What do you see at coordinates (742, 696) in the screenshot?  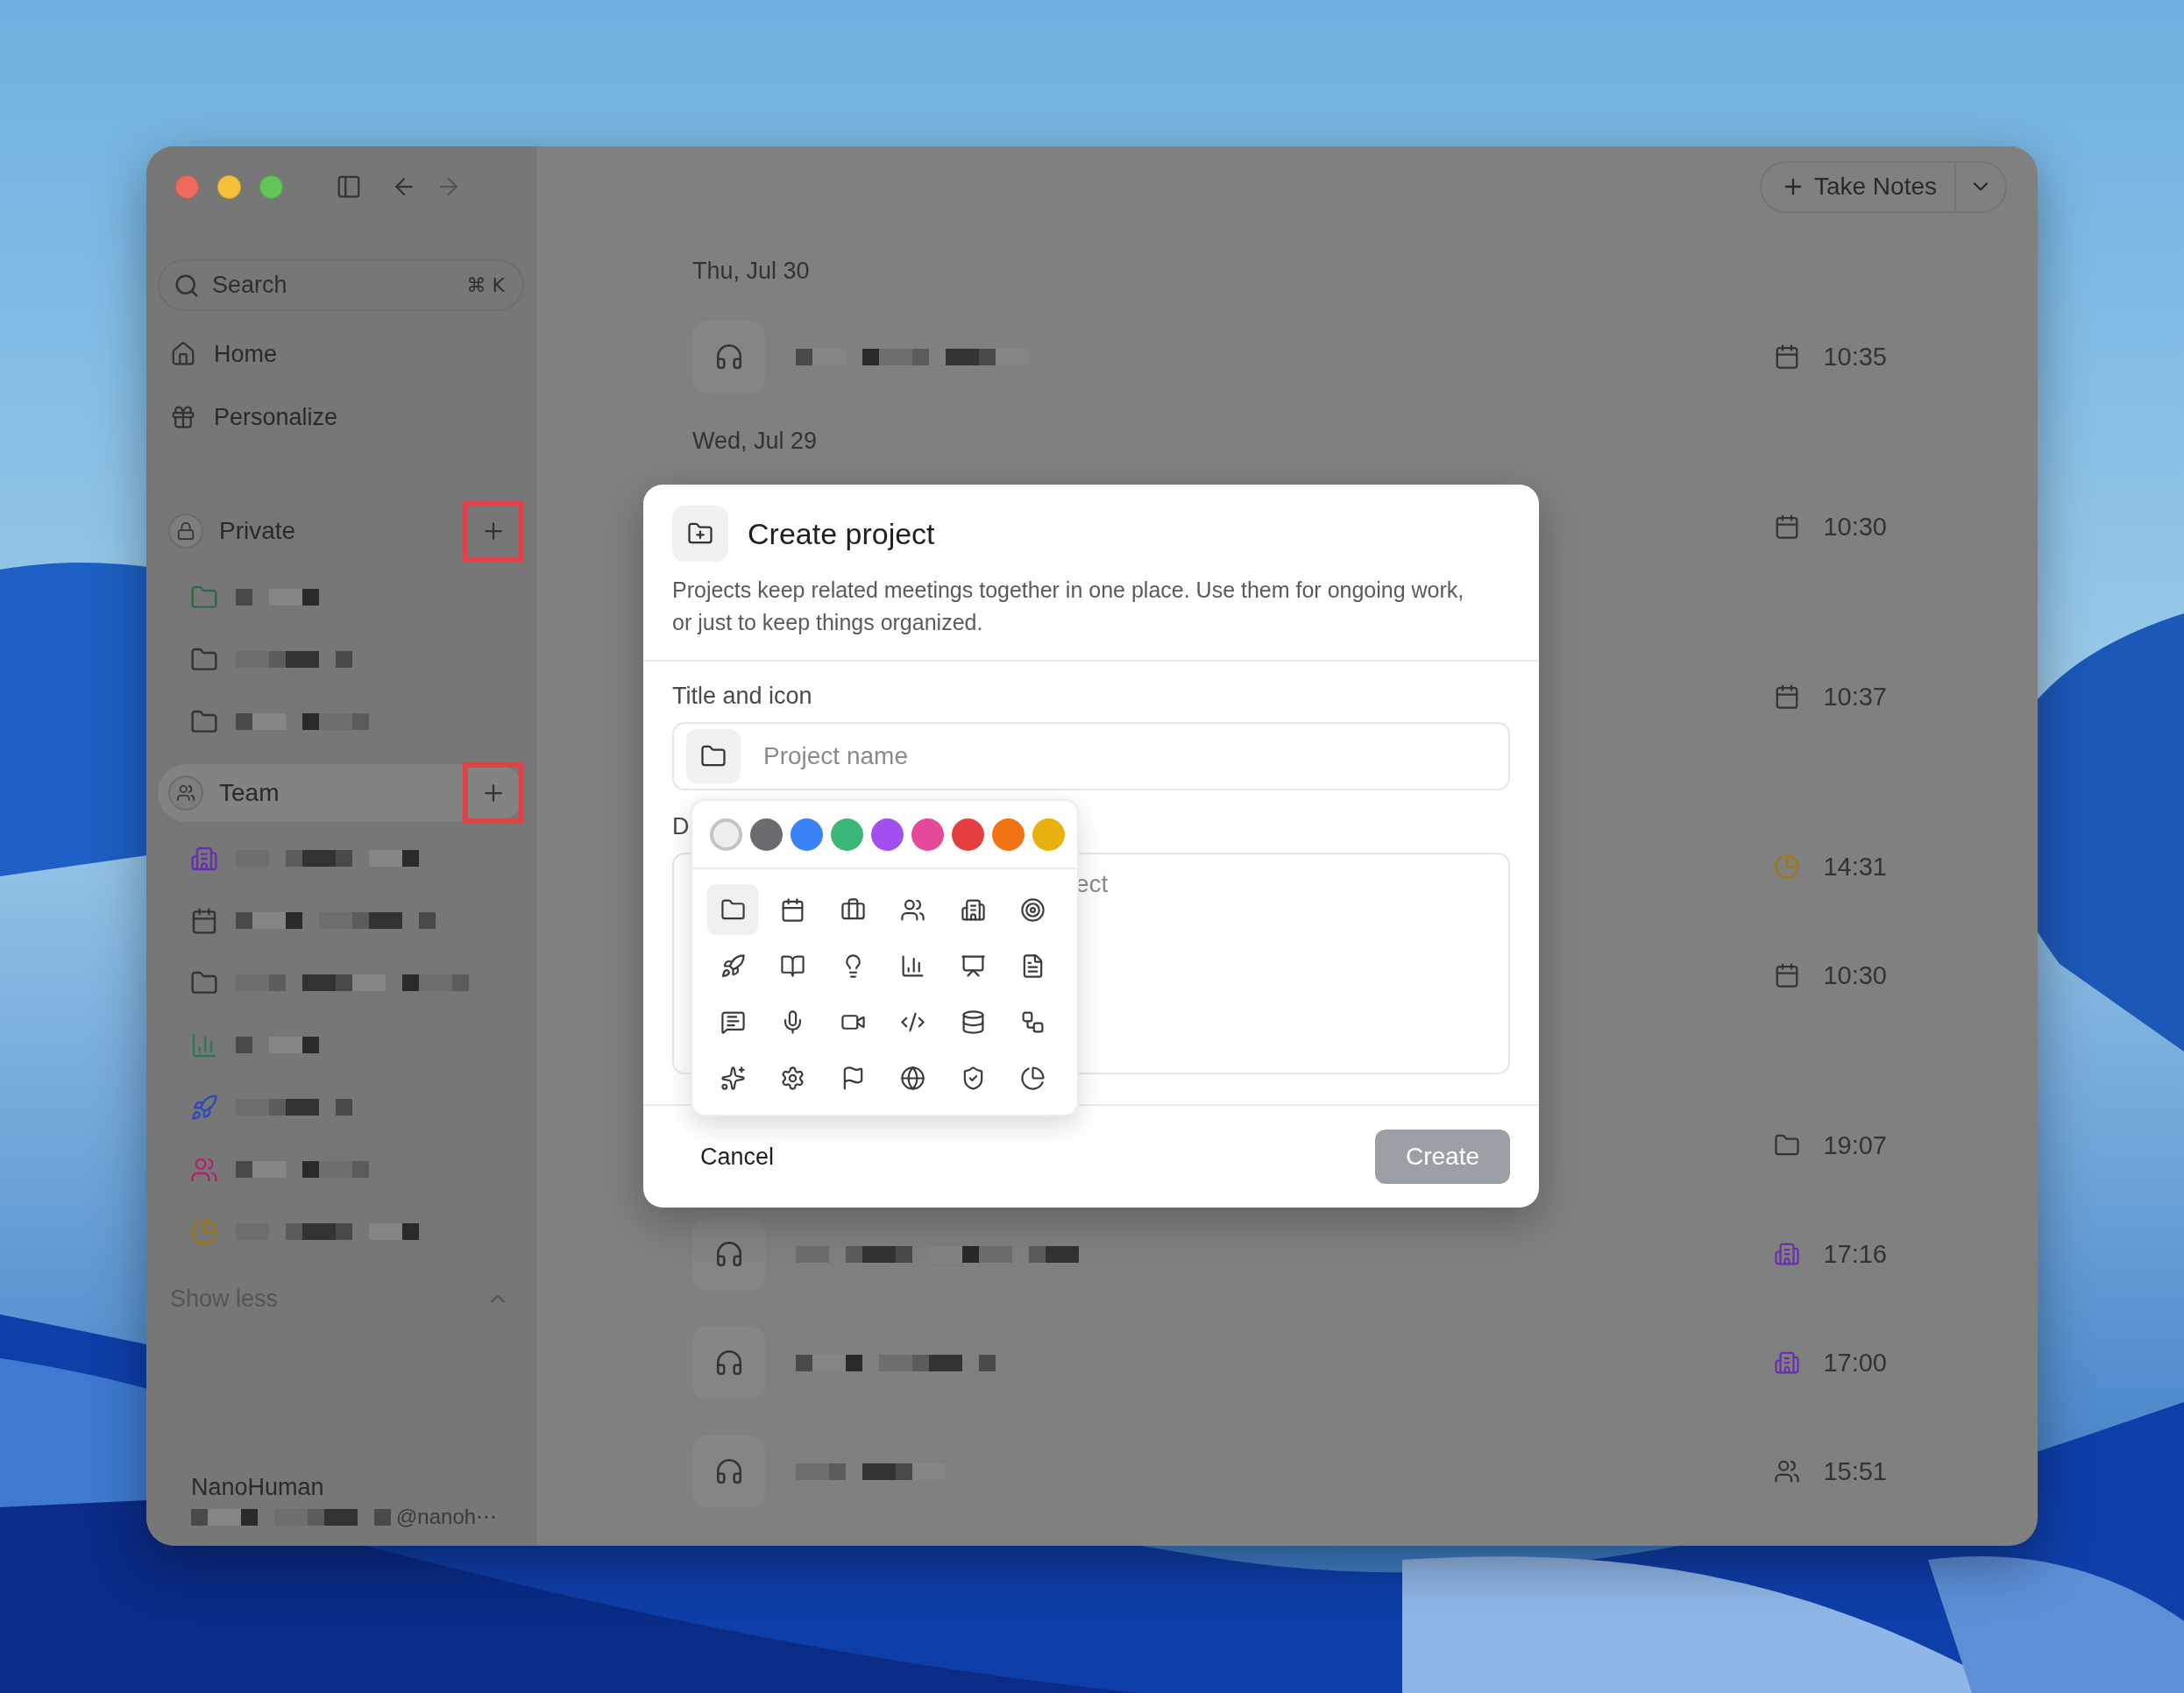 I see `field-label: Title and icon` at bounding box center [742, 696].